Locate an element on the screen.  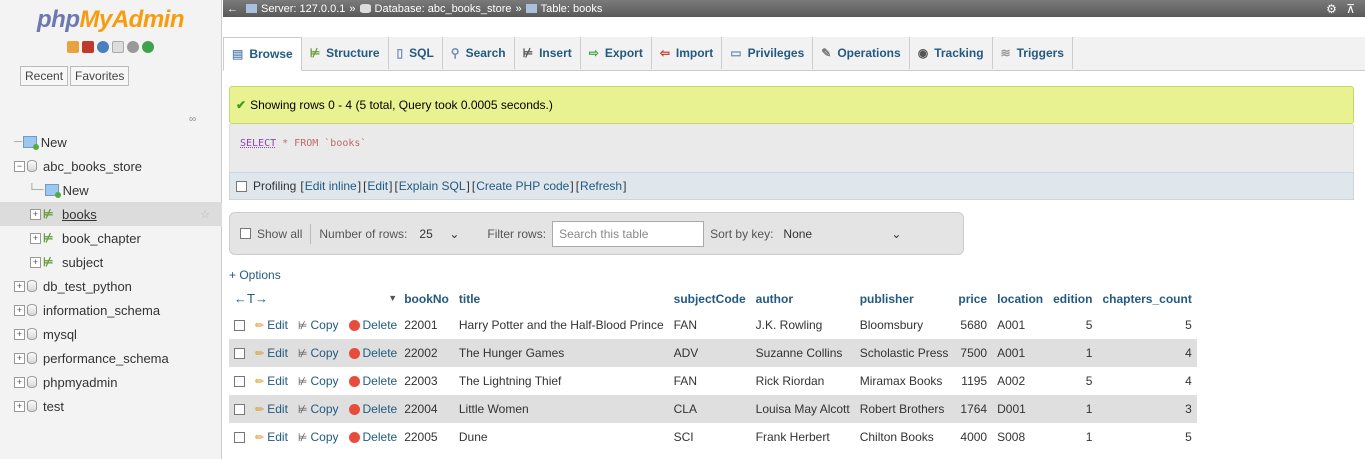
column-header-author: author is located at coordinates (802, 298).